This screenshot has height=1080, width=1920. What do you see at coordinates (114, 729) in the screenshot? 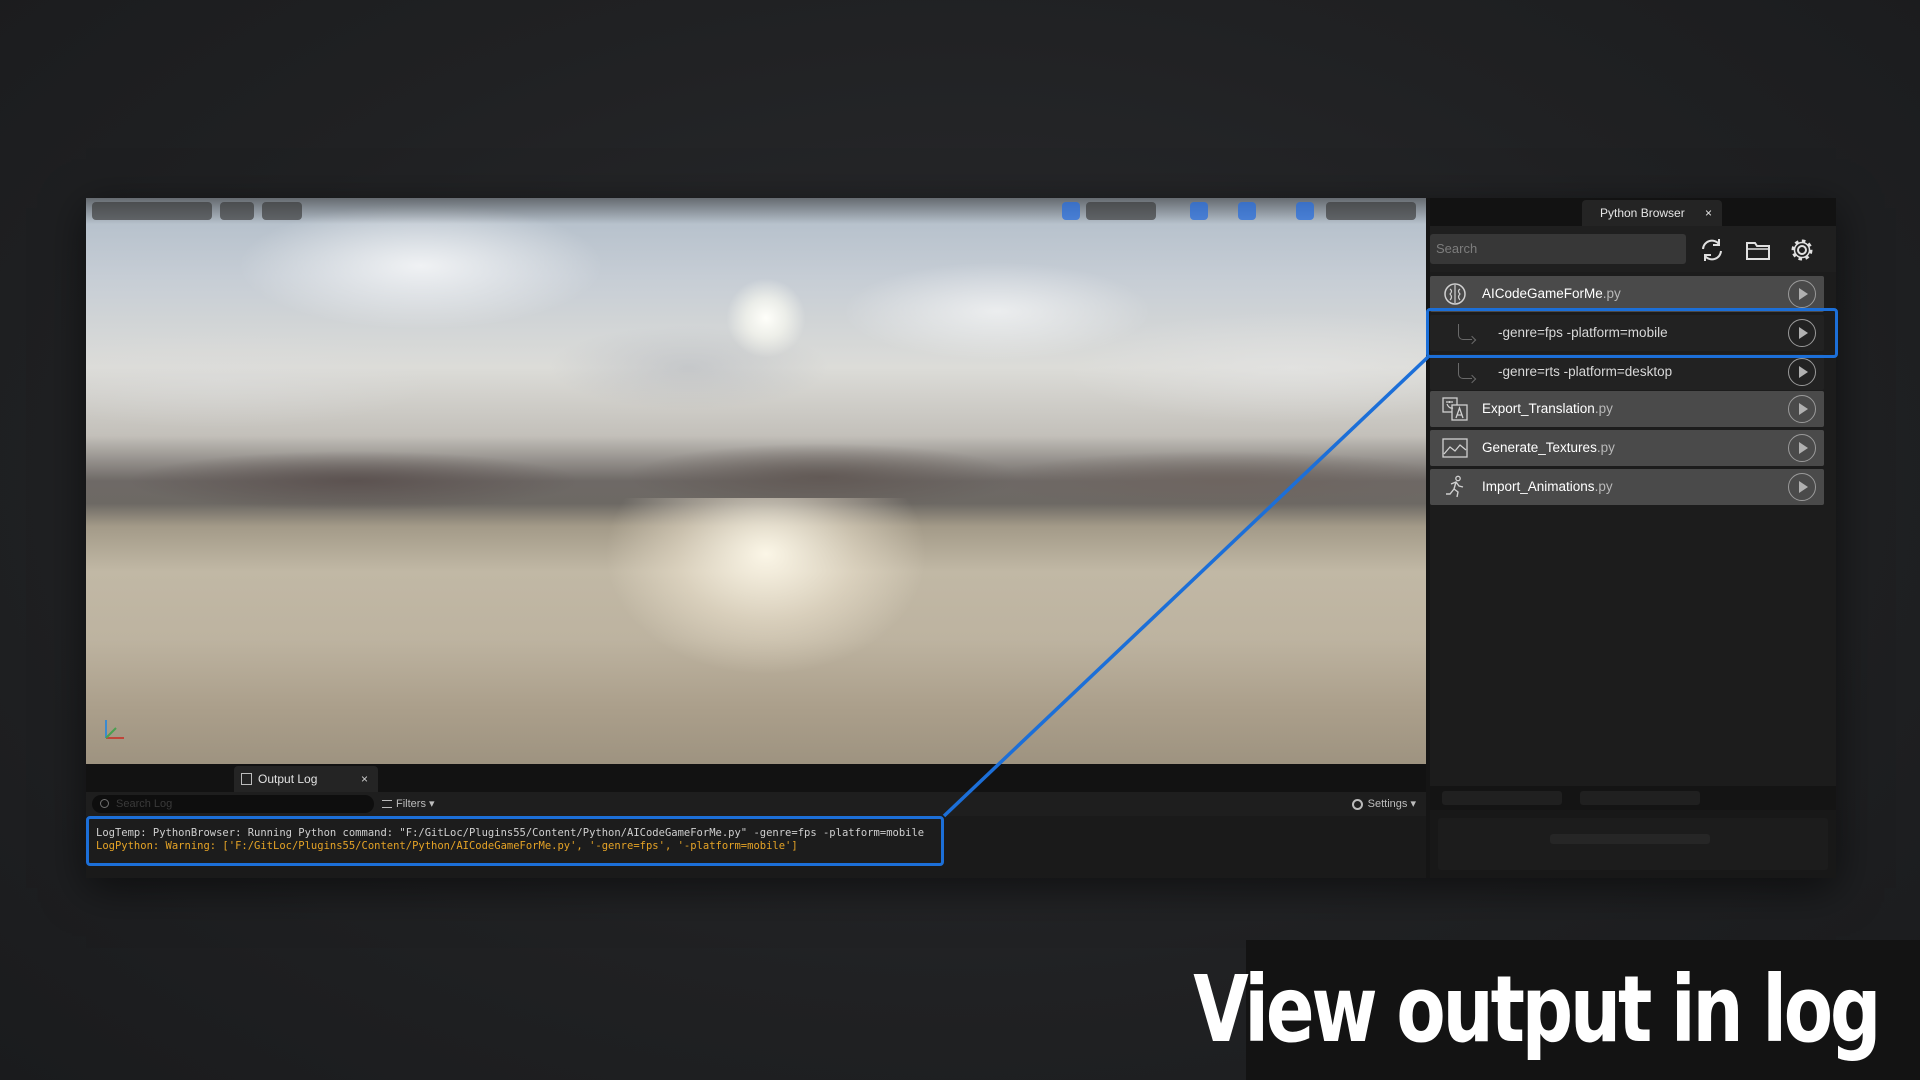
I see `axis-gizmo-icon` at bounding box center [114, 729].